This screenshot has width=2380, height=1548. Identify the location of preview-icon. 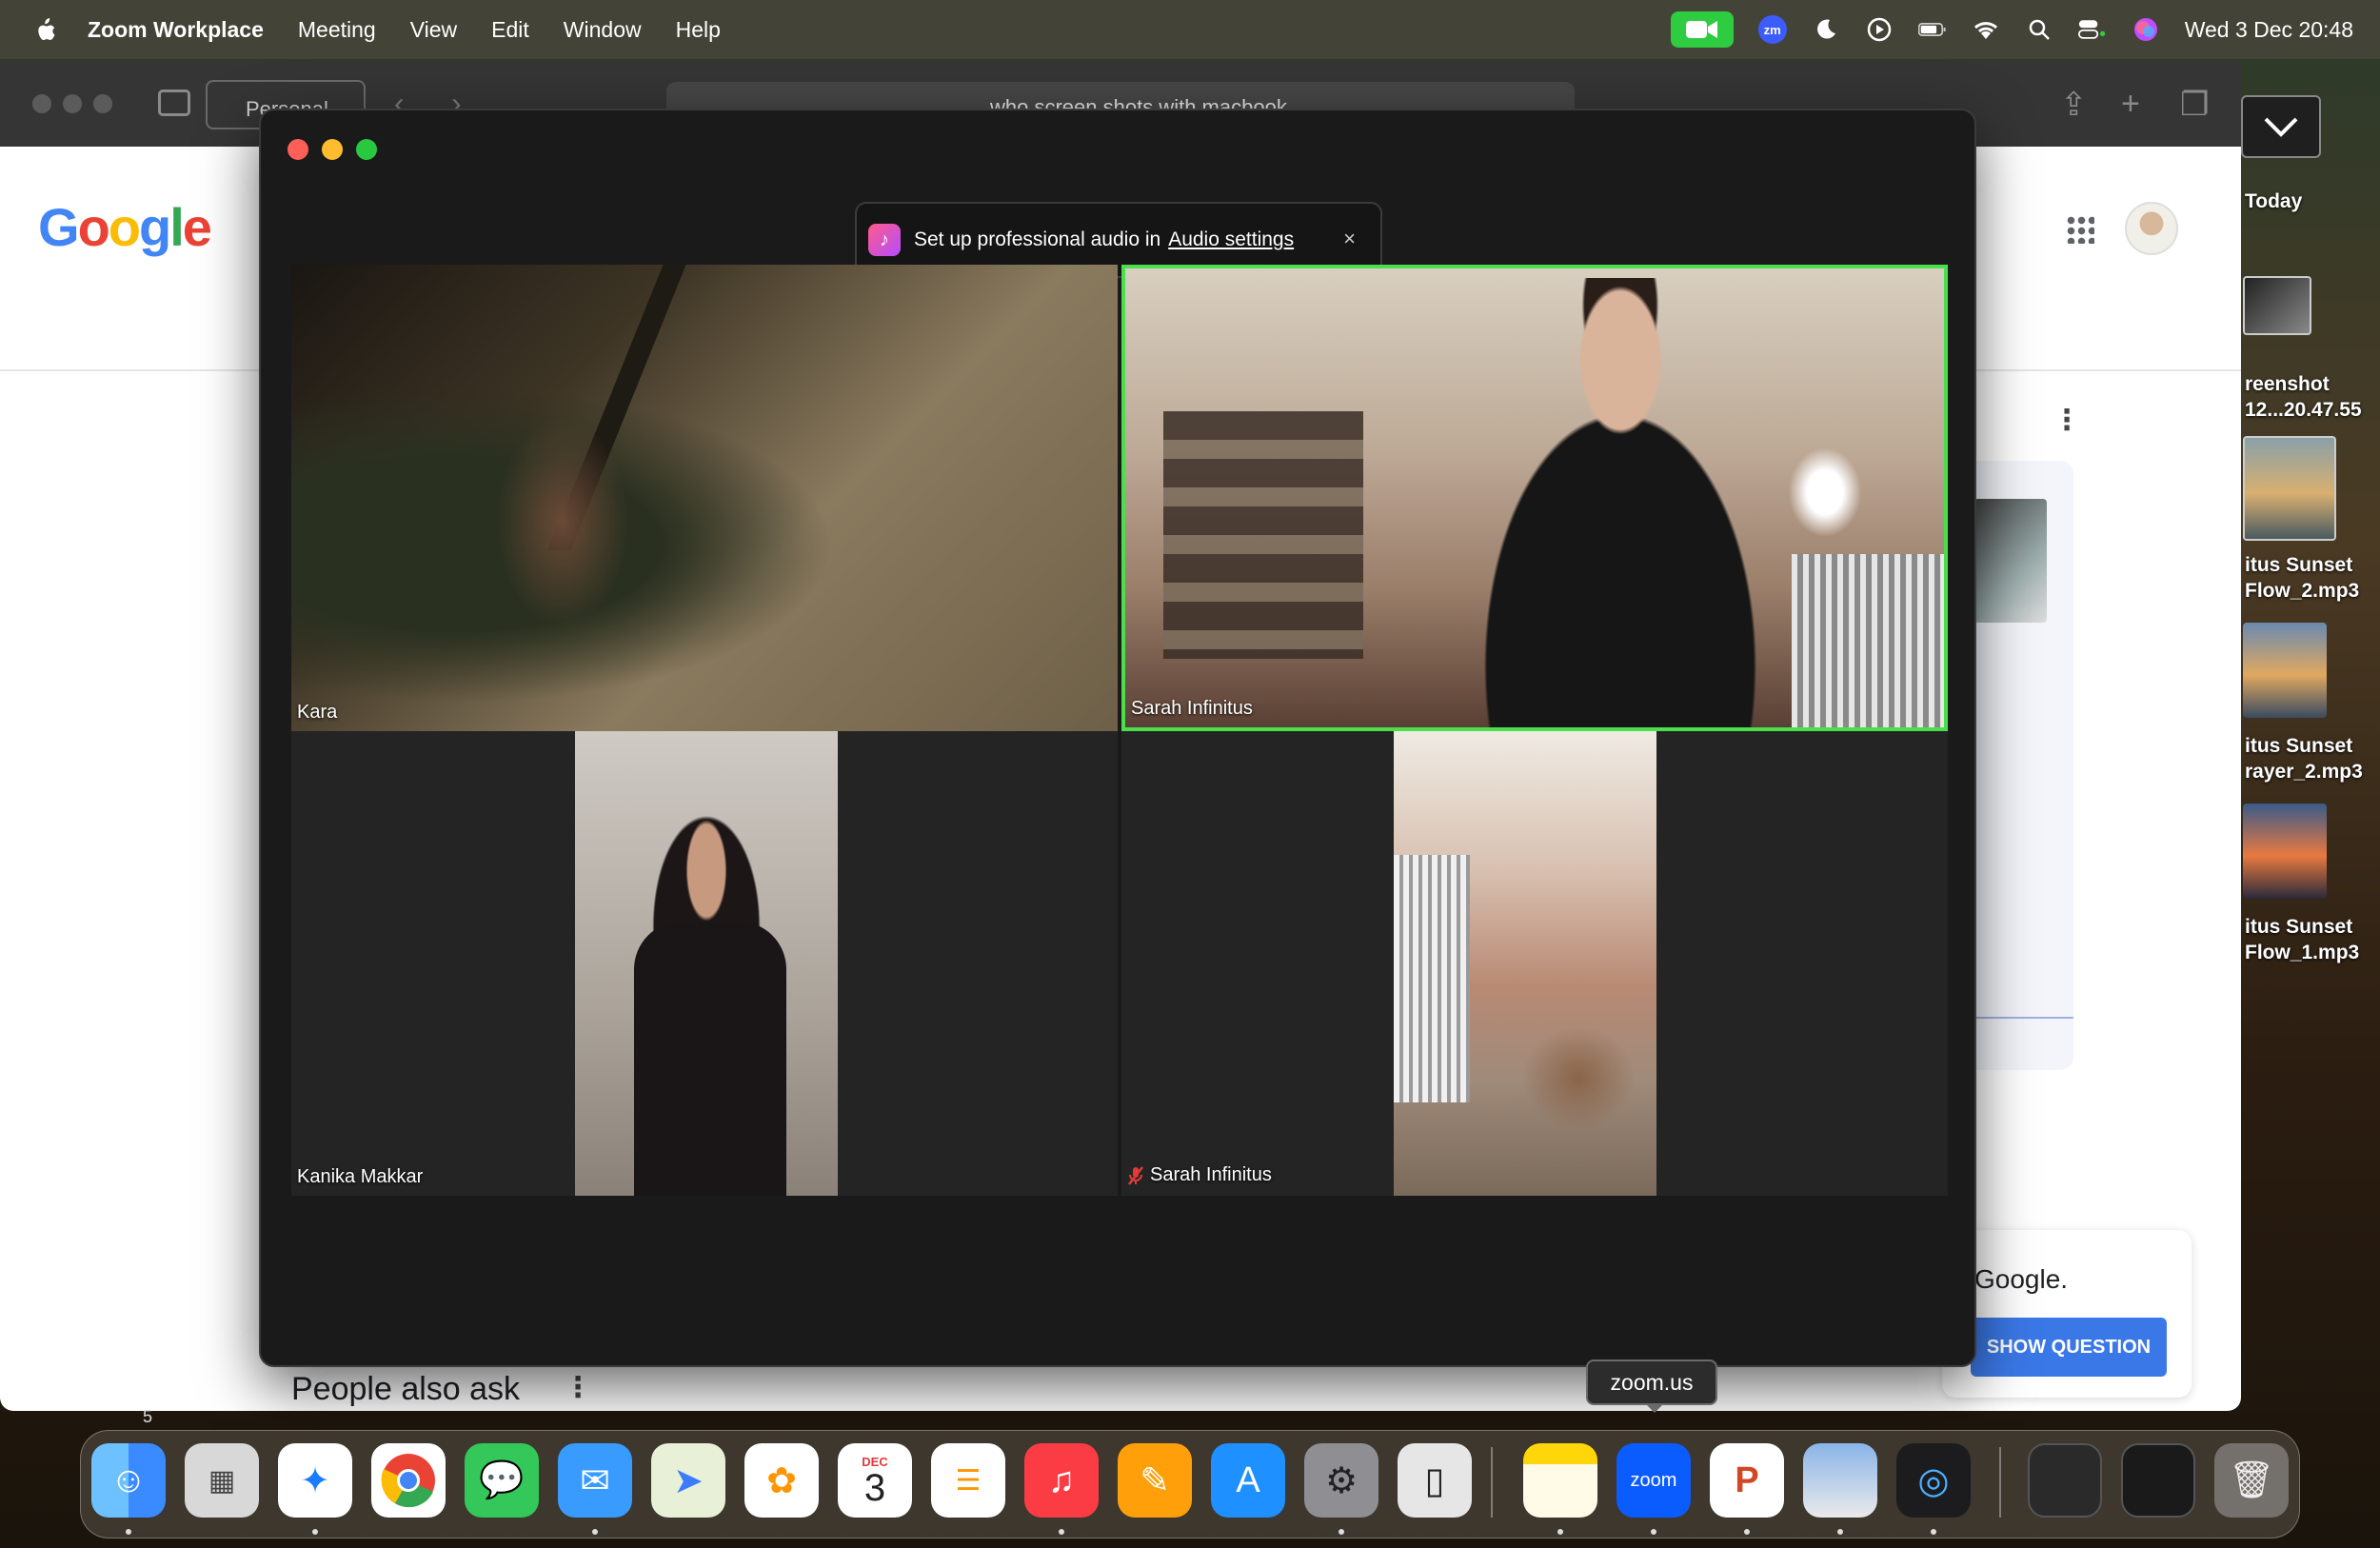
(1840, 1481).